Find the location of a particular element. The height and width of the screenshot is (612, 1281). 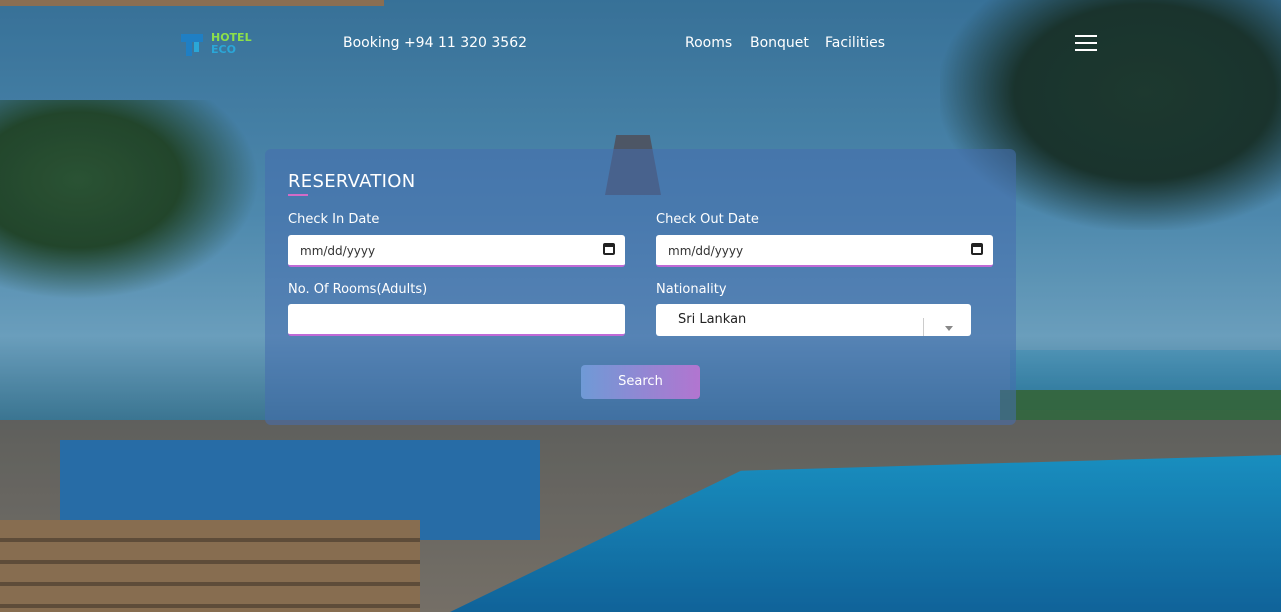

check-out-value: mm/dd/yyyy is located at coordinates (706, 251).